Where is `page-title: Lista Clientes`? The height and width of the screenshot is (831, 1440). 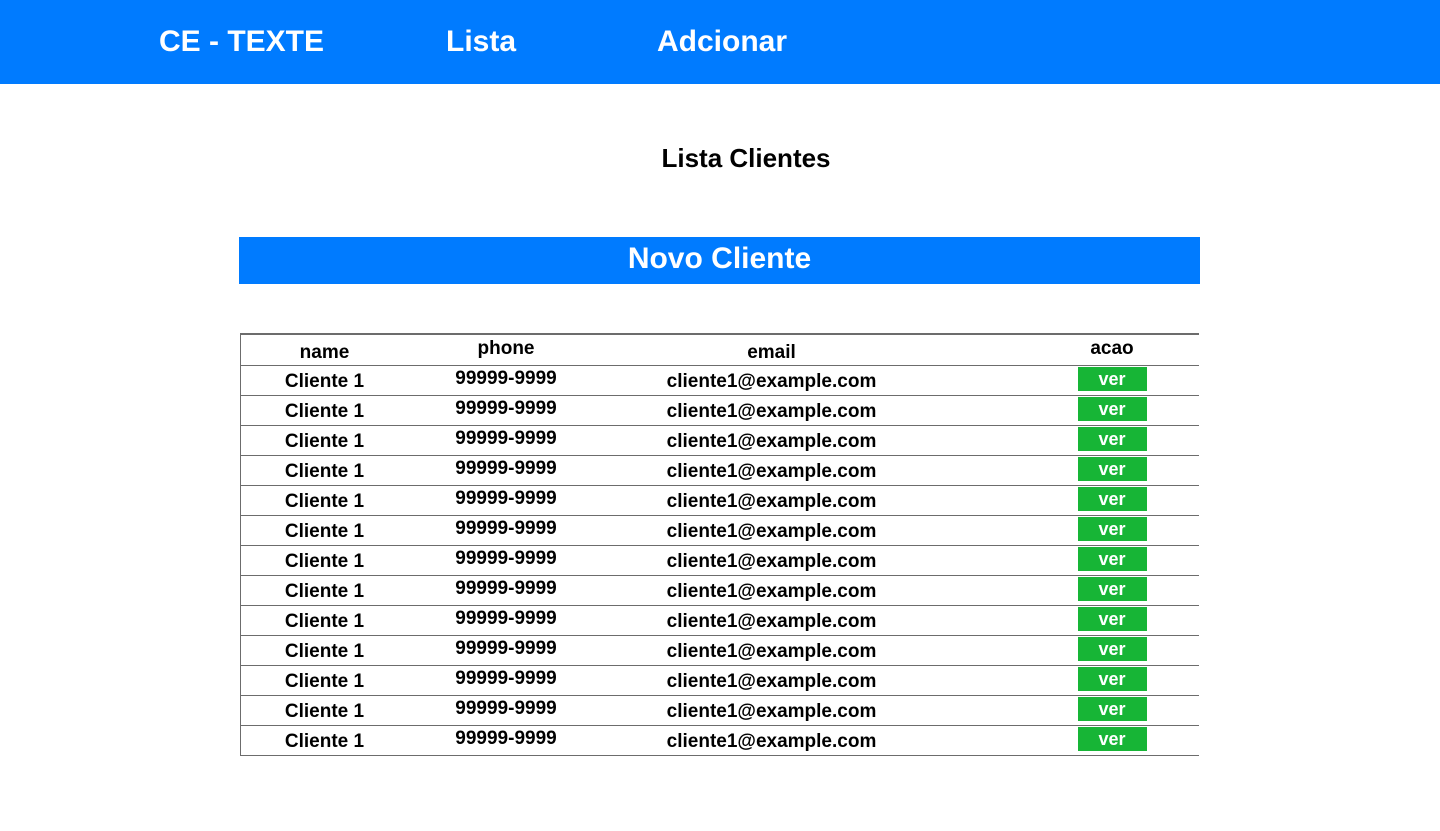
page-title: Lista Clientes is located at coordinates (746, 158).